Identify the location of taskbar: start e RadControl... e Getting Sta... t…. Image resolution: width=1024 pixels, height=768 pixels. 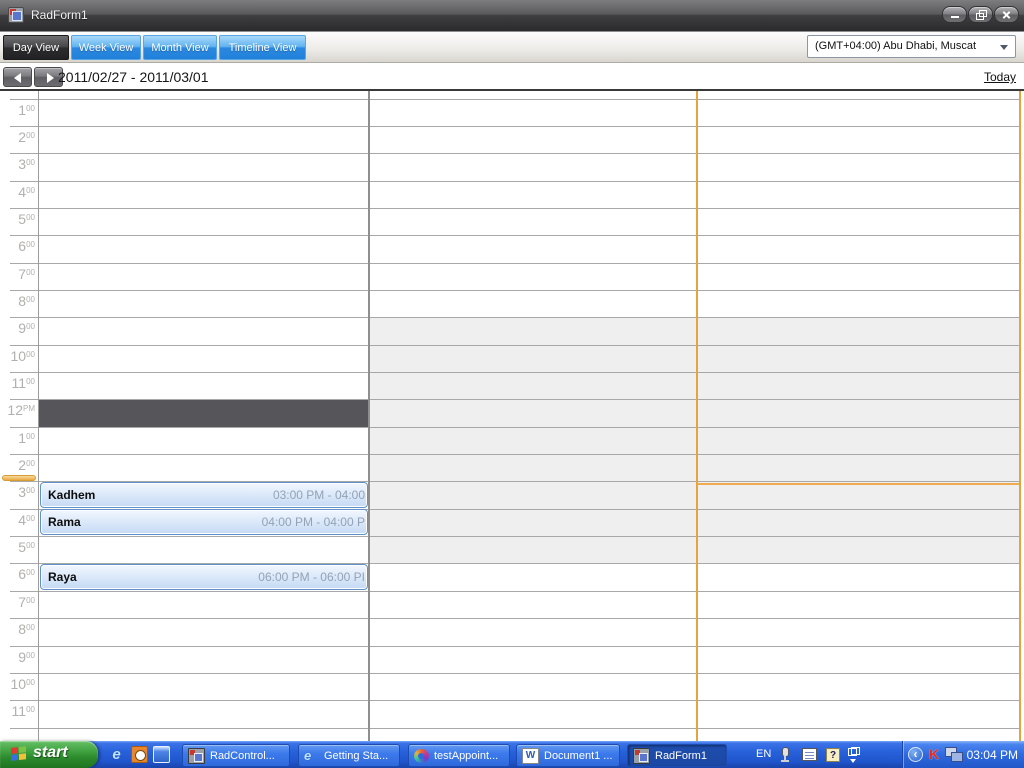
(512, 754).